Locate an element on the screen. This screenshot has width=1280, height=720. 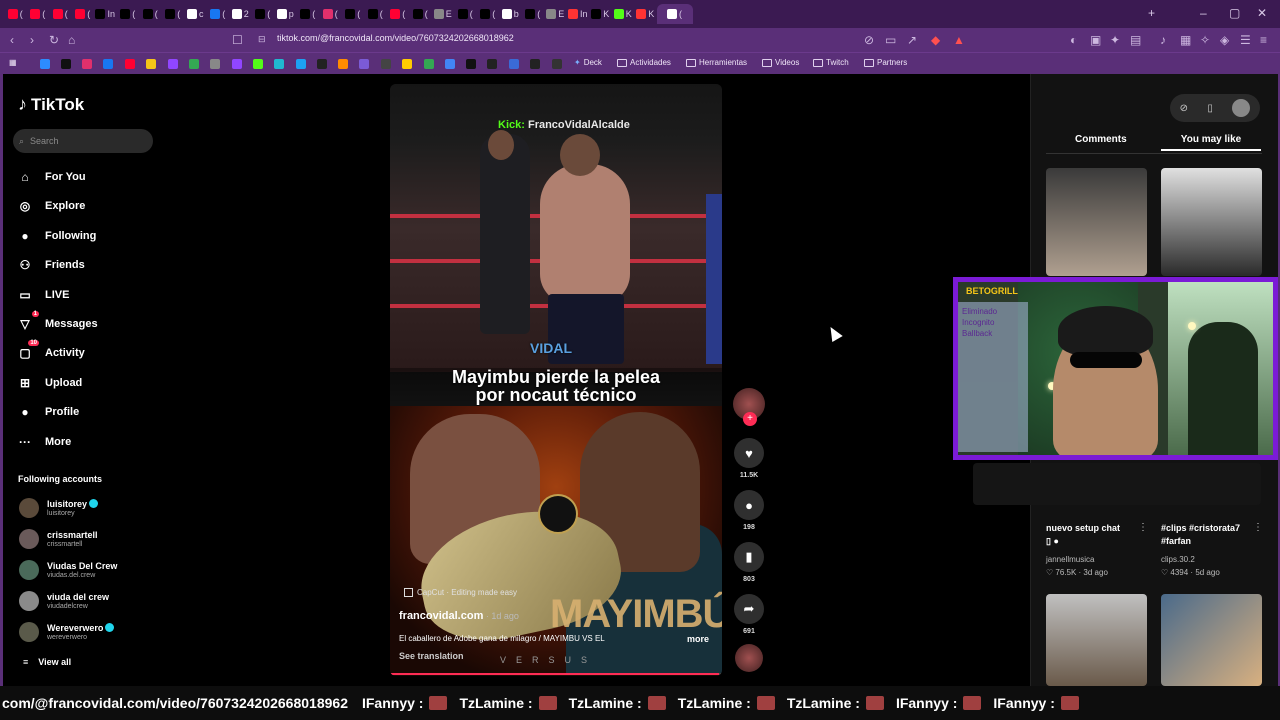
following-account: viuda del crew viudadelcrew is located at coordinates (64, 601).